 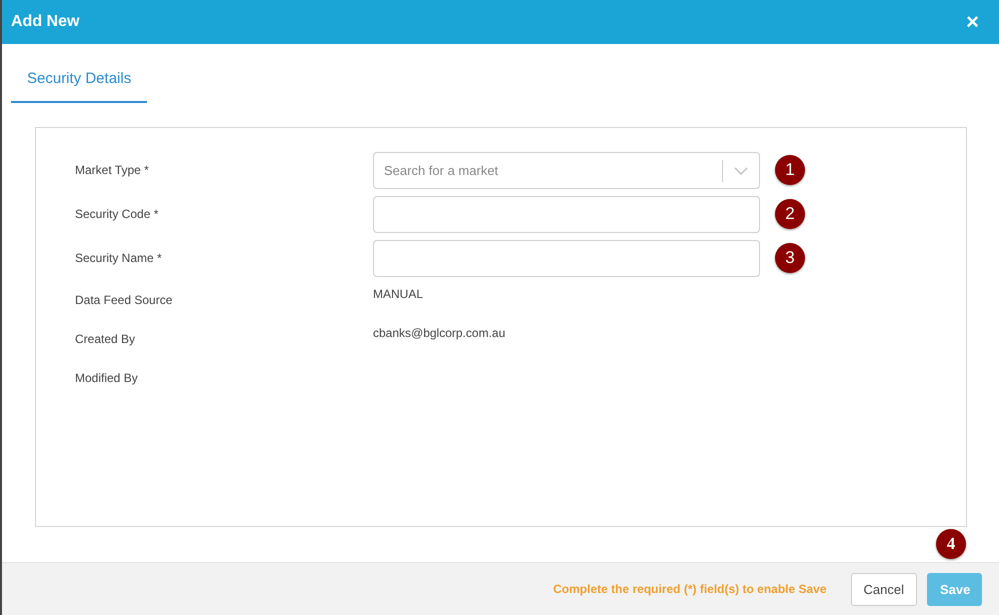 What do you see at coordinates (439, 333) in the screenshot?
I see `field-value: cbanks@bglcorp.com.au` at bounding box center [439, 333].